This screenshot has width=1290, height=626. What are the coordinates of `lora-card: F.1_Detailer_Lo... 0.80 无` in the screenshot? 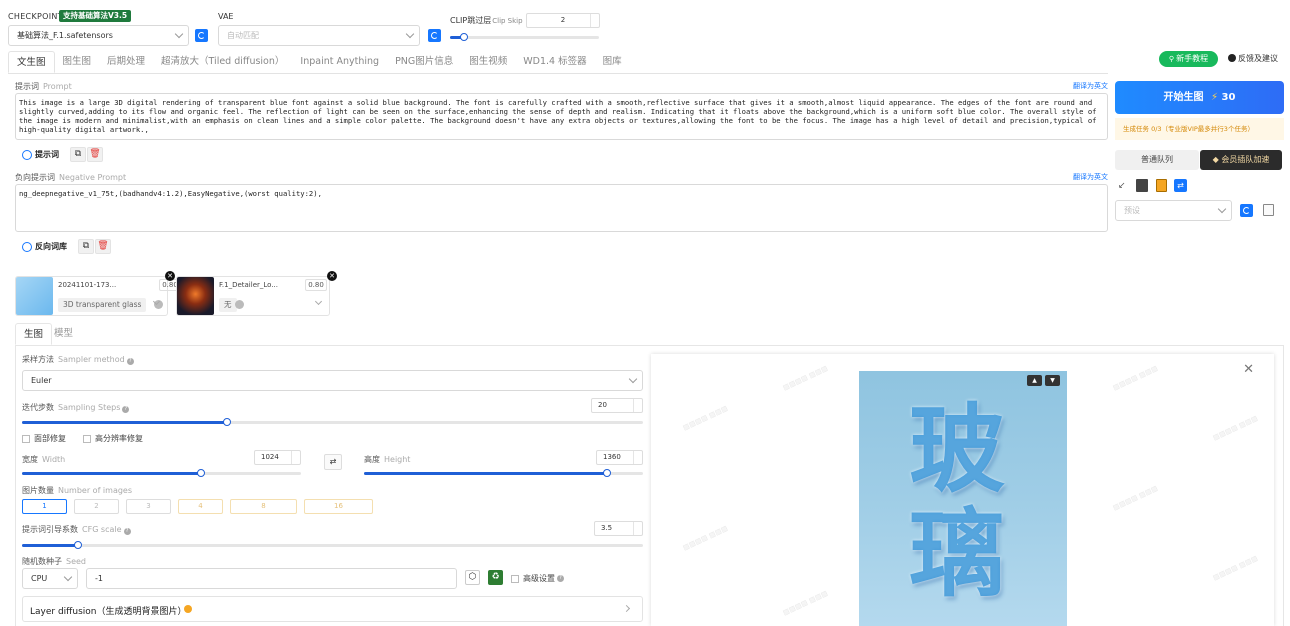 It's located at (253, 296).